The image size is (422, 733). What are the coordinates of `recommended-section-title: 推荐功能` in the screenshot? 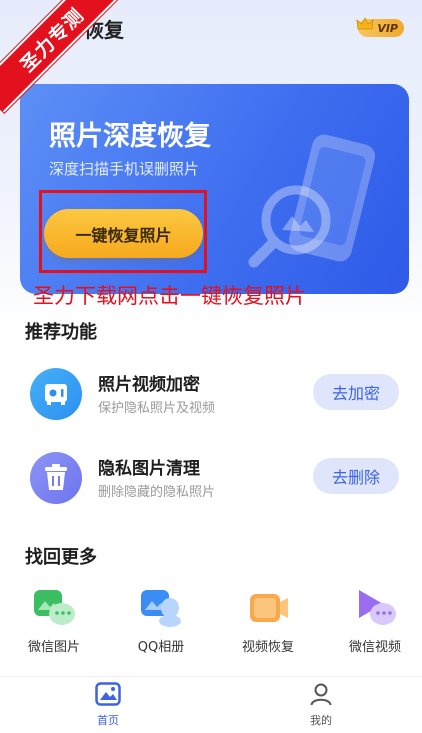 It's located at (61, 332).